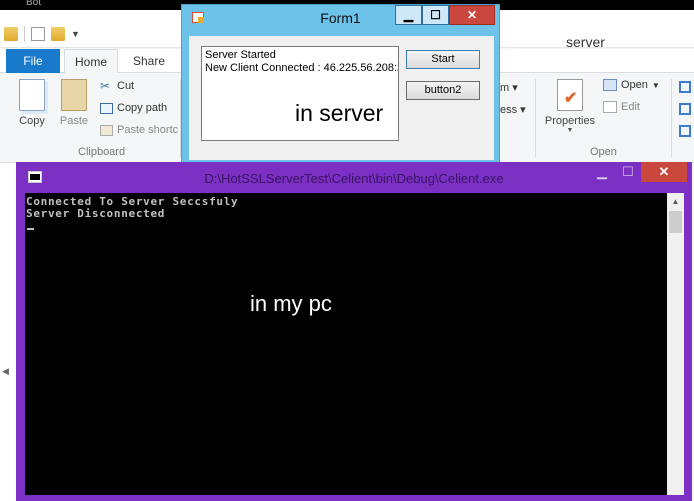 This screenshot has height=501, width=694. Describe the element at coordinates (630, 107) in the screenshot. I see `edit-label: Edit` at that location.